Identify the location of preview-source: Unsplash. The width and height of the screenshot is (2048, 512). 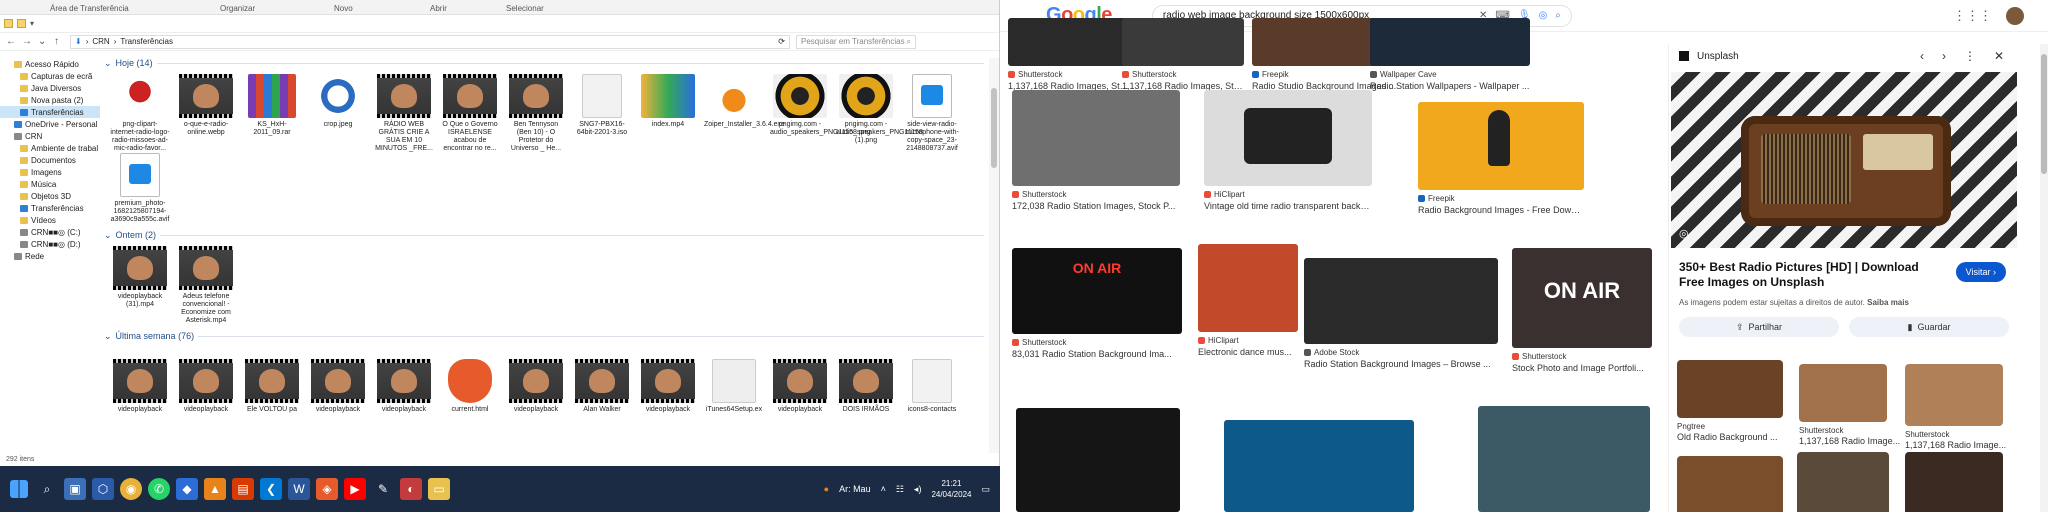
(1718, 56).